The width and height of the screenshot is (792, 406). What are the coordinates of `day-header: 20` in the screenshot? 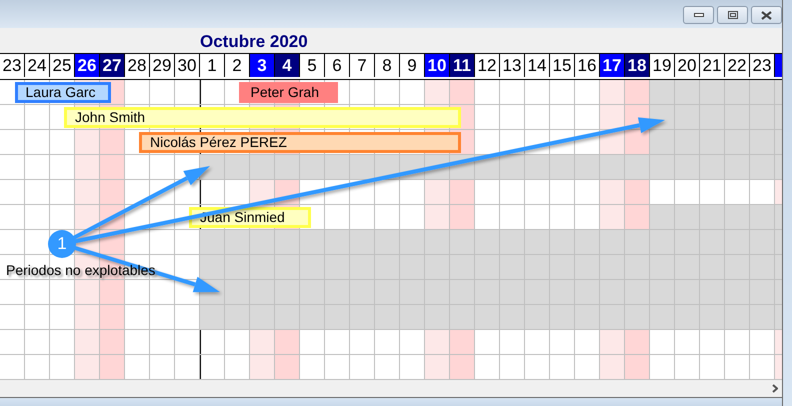 It's located at (687, 65).